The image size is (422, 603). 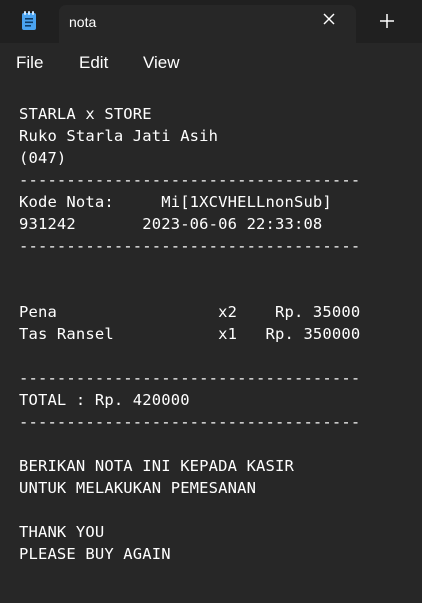 What do you see at coordinates (85, 114) in the screenshot?
I see `document-line: STARLA x STORE` at bounding box center [85, 114].